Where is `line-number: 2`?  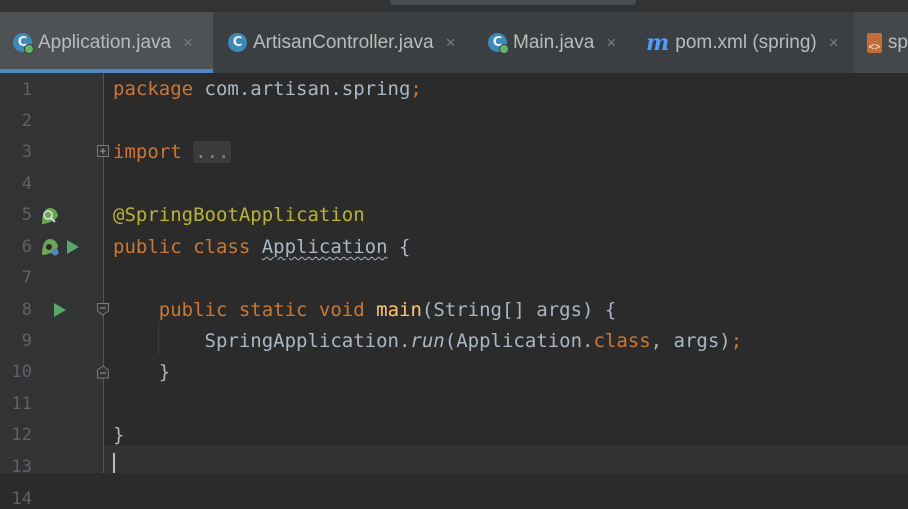
line-number: 2 is located at coordinates (26, 121).